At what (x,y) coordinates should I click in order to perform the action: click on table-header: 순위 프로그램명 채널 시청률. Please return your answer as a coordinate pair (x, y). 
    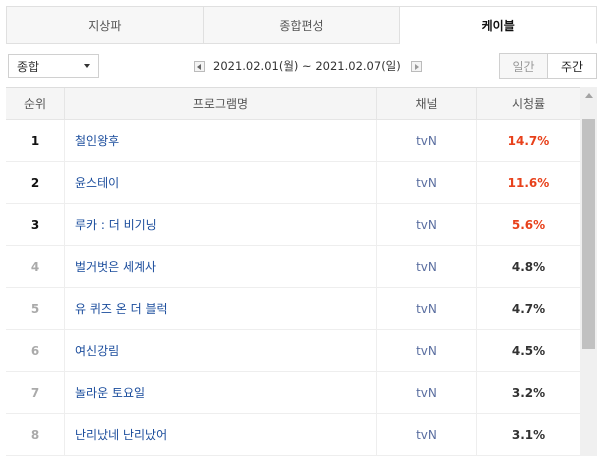
    Looking at the image, I should click on (293, 104).